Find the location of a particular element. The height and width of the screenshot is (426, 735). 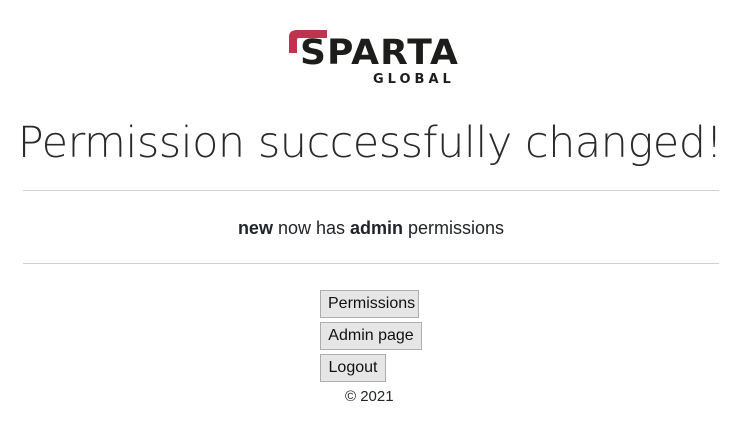

logout-button: Logout is located at coordinates (353, 368).